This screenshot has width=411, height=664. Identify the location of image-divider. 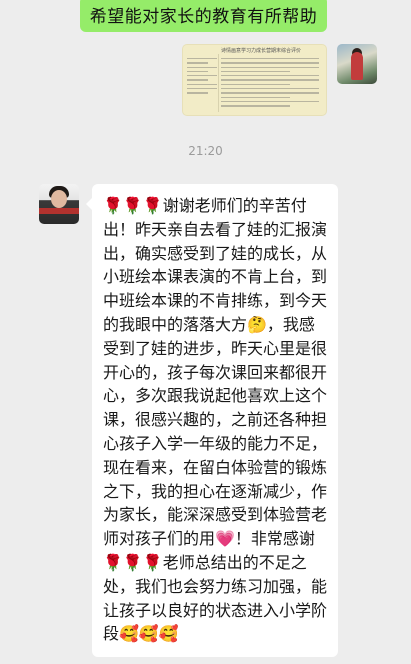
(218, 83).